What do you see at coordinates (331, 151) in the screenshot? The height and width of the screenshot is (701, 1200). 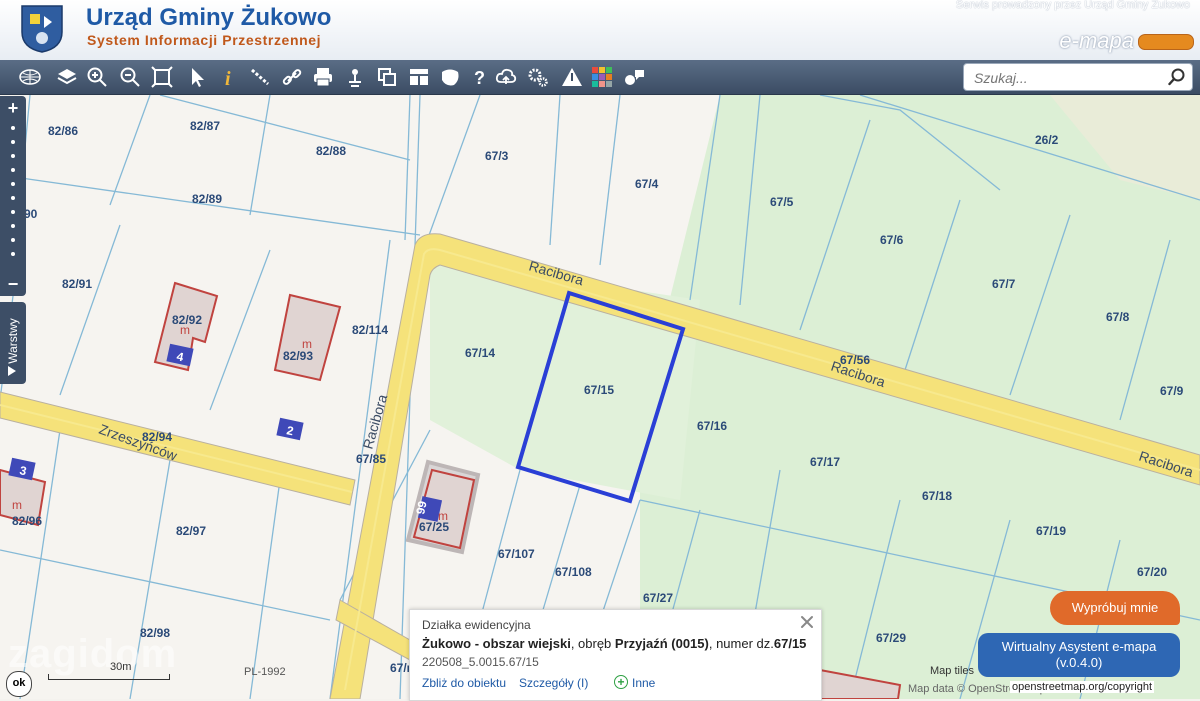 I see `parcel-label: 82/88` at bounding box center [331, 151].